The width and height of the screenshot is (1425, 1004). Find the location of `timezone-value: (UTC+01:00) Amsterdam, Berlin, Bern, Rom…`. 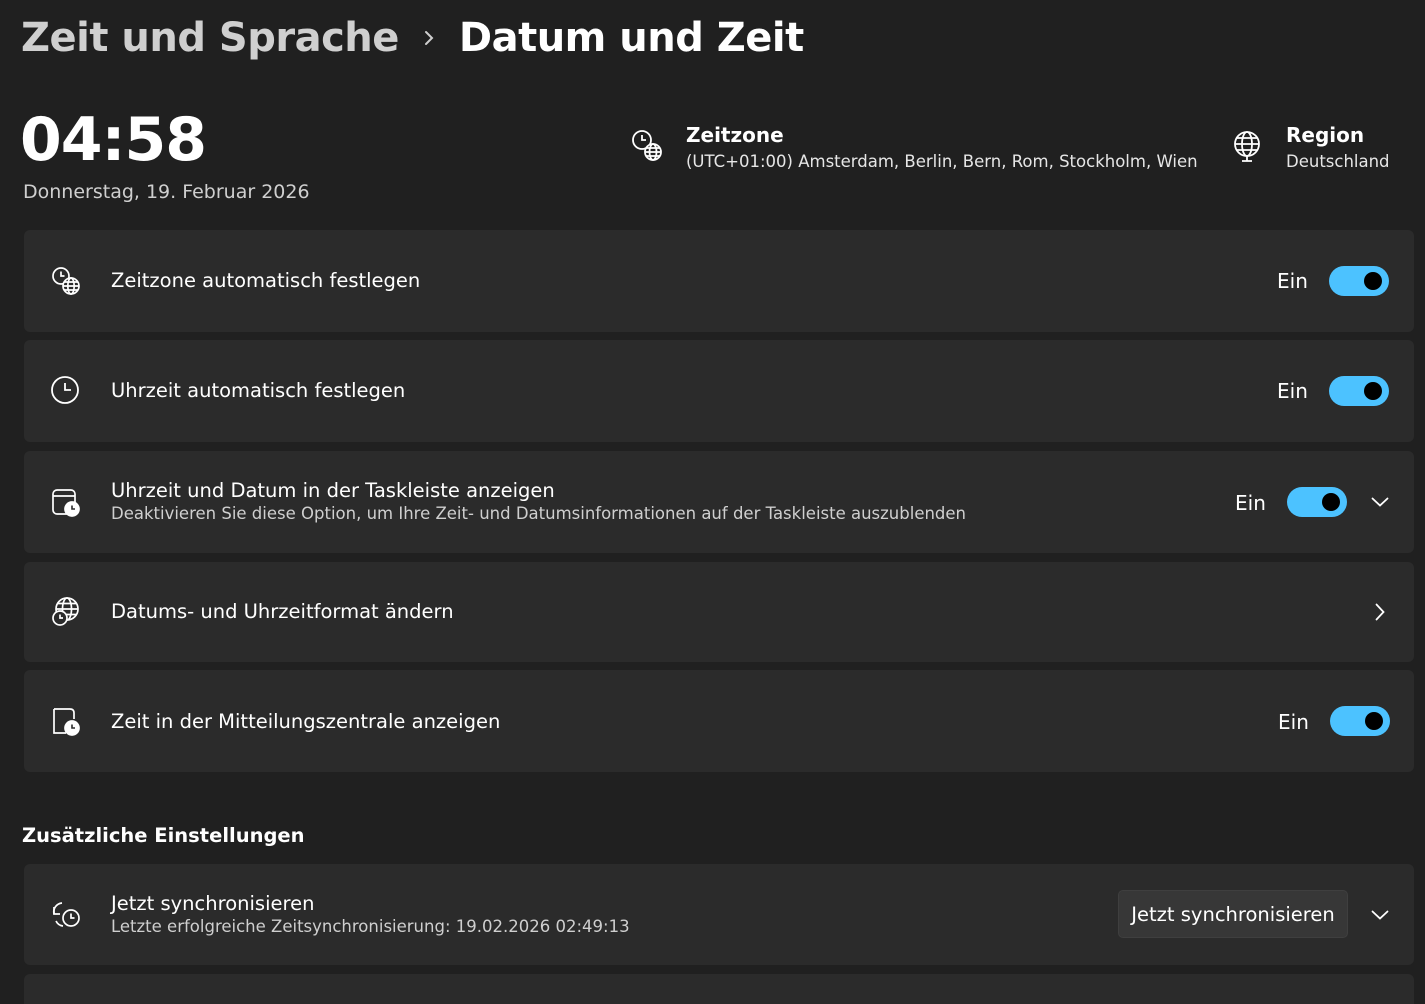

timezone-value: (UTC+01:00) Amsterdam, Berlin, Bern, Rom… is located at coordinates (942, 161).